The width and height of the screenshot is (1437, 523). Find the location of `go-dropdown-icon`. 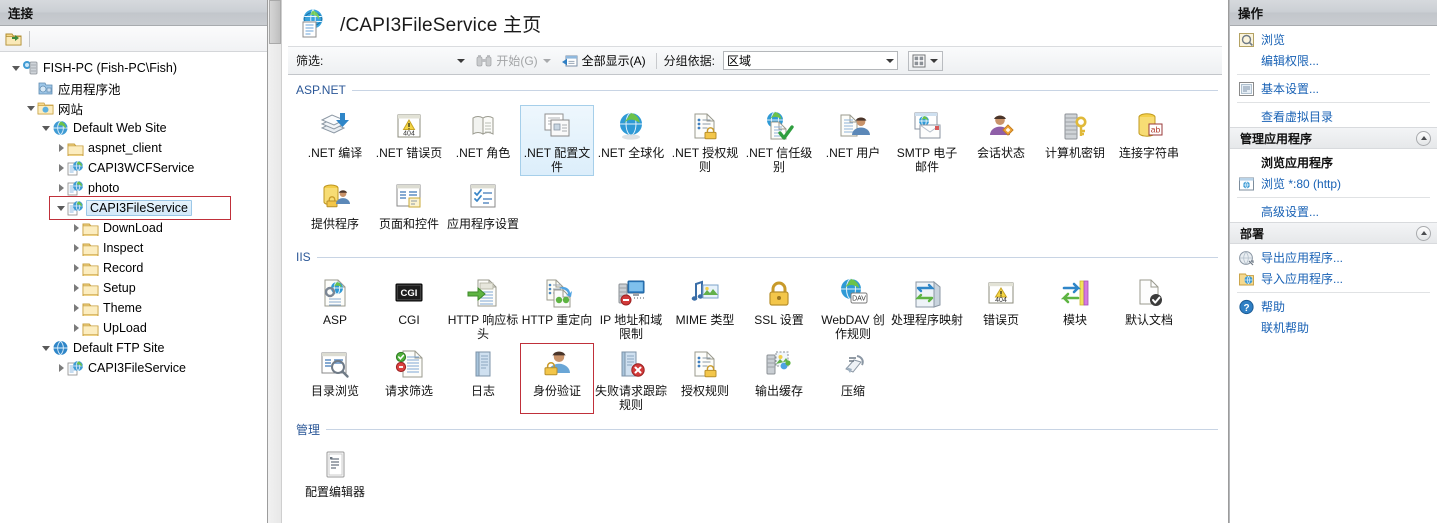

go-dropdown-icon is located at coordinates (546, 60).